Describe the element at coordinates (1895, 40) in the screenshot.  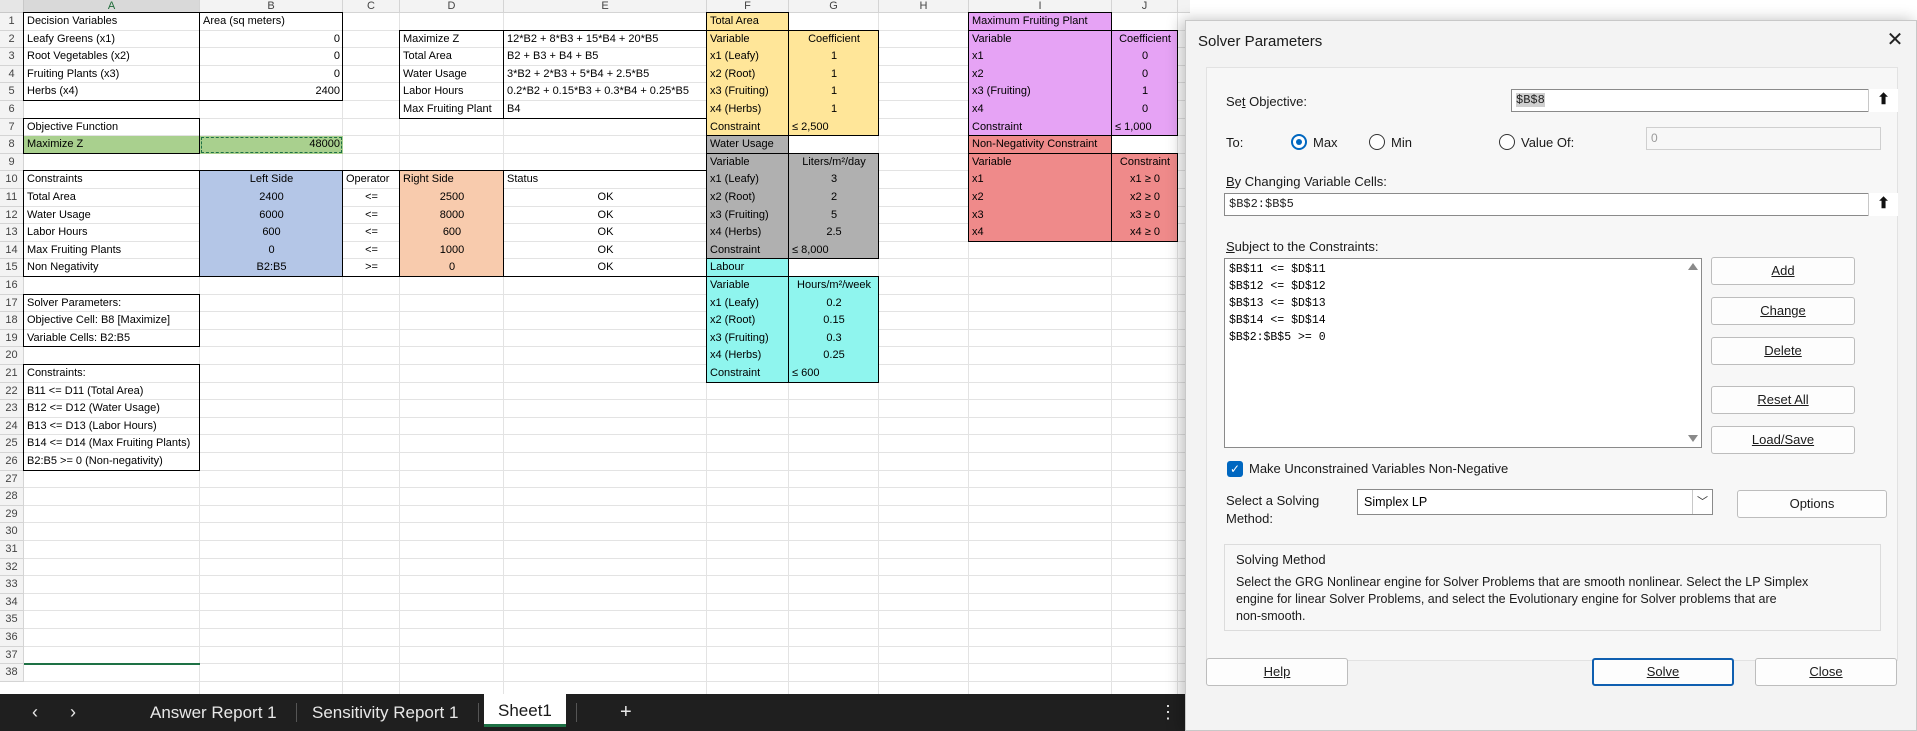
I see `close-icon: ✕` at that location.